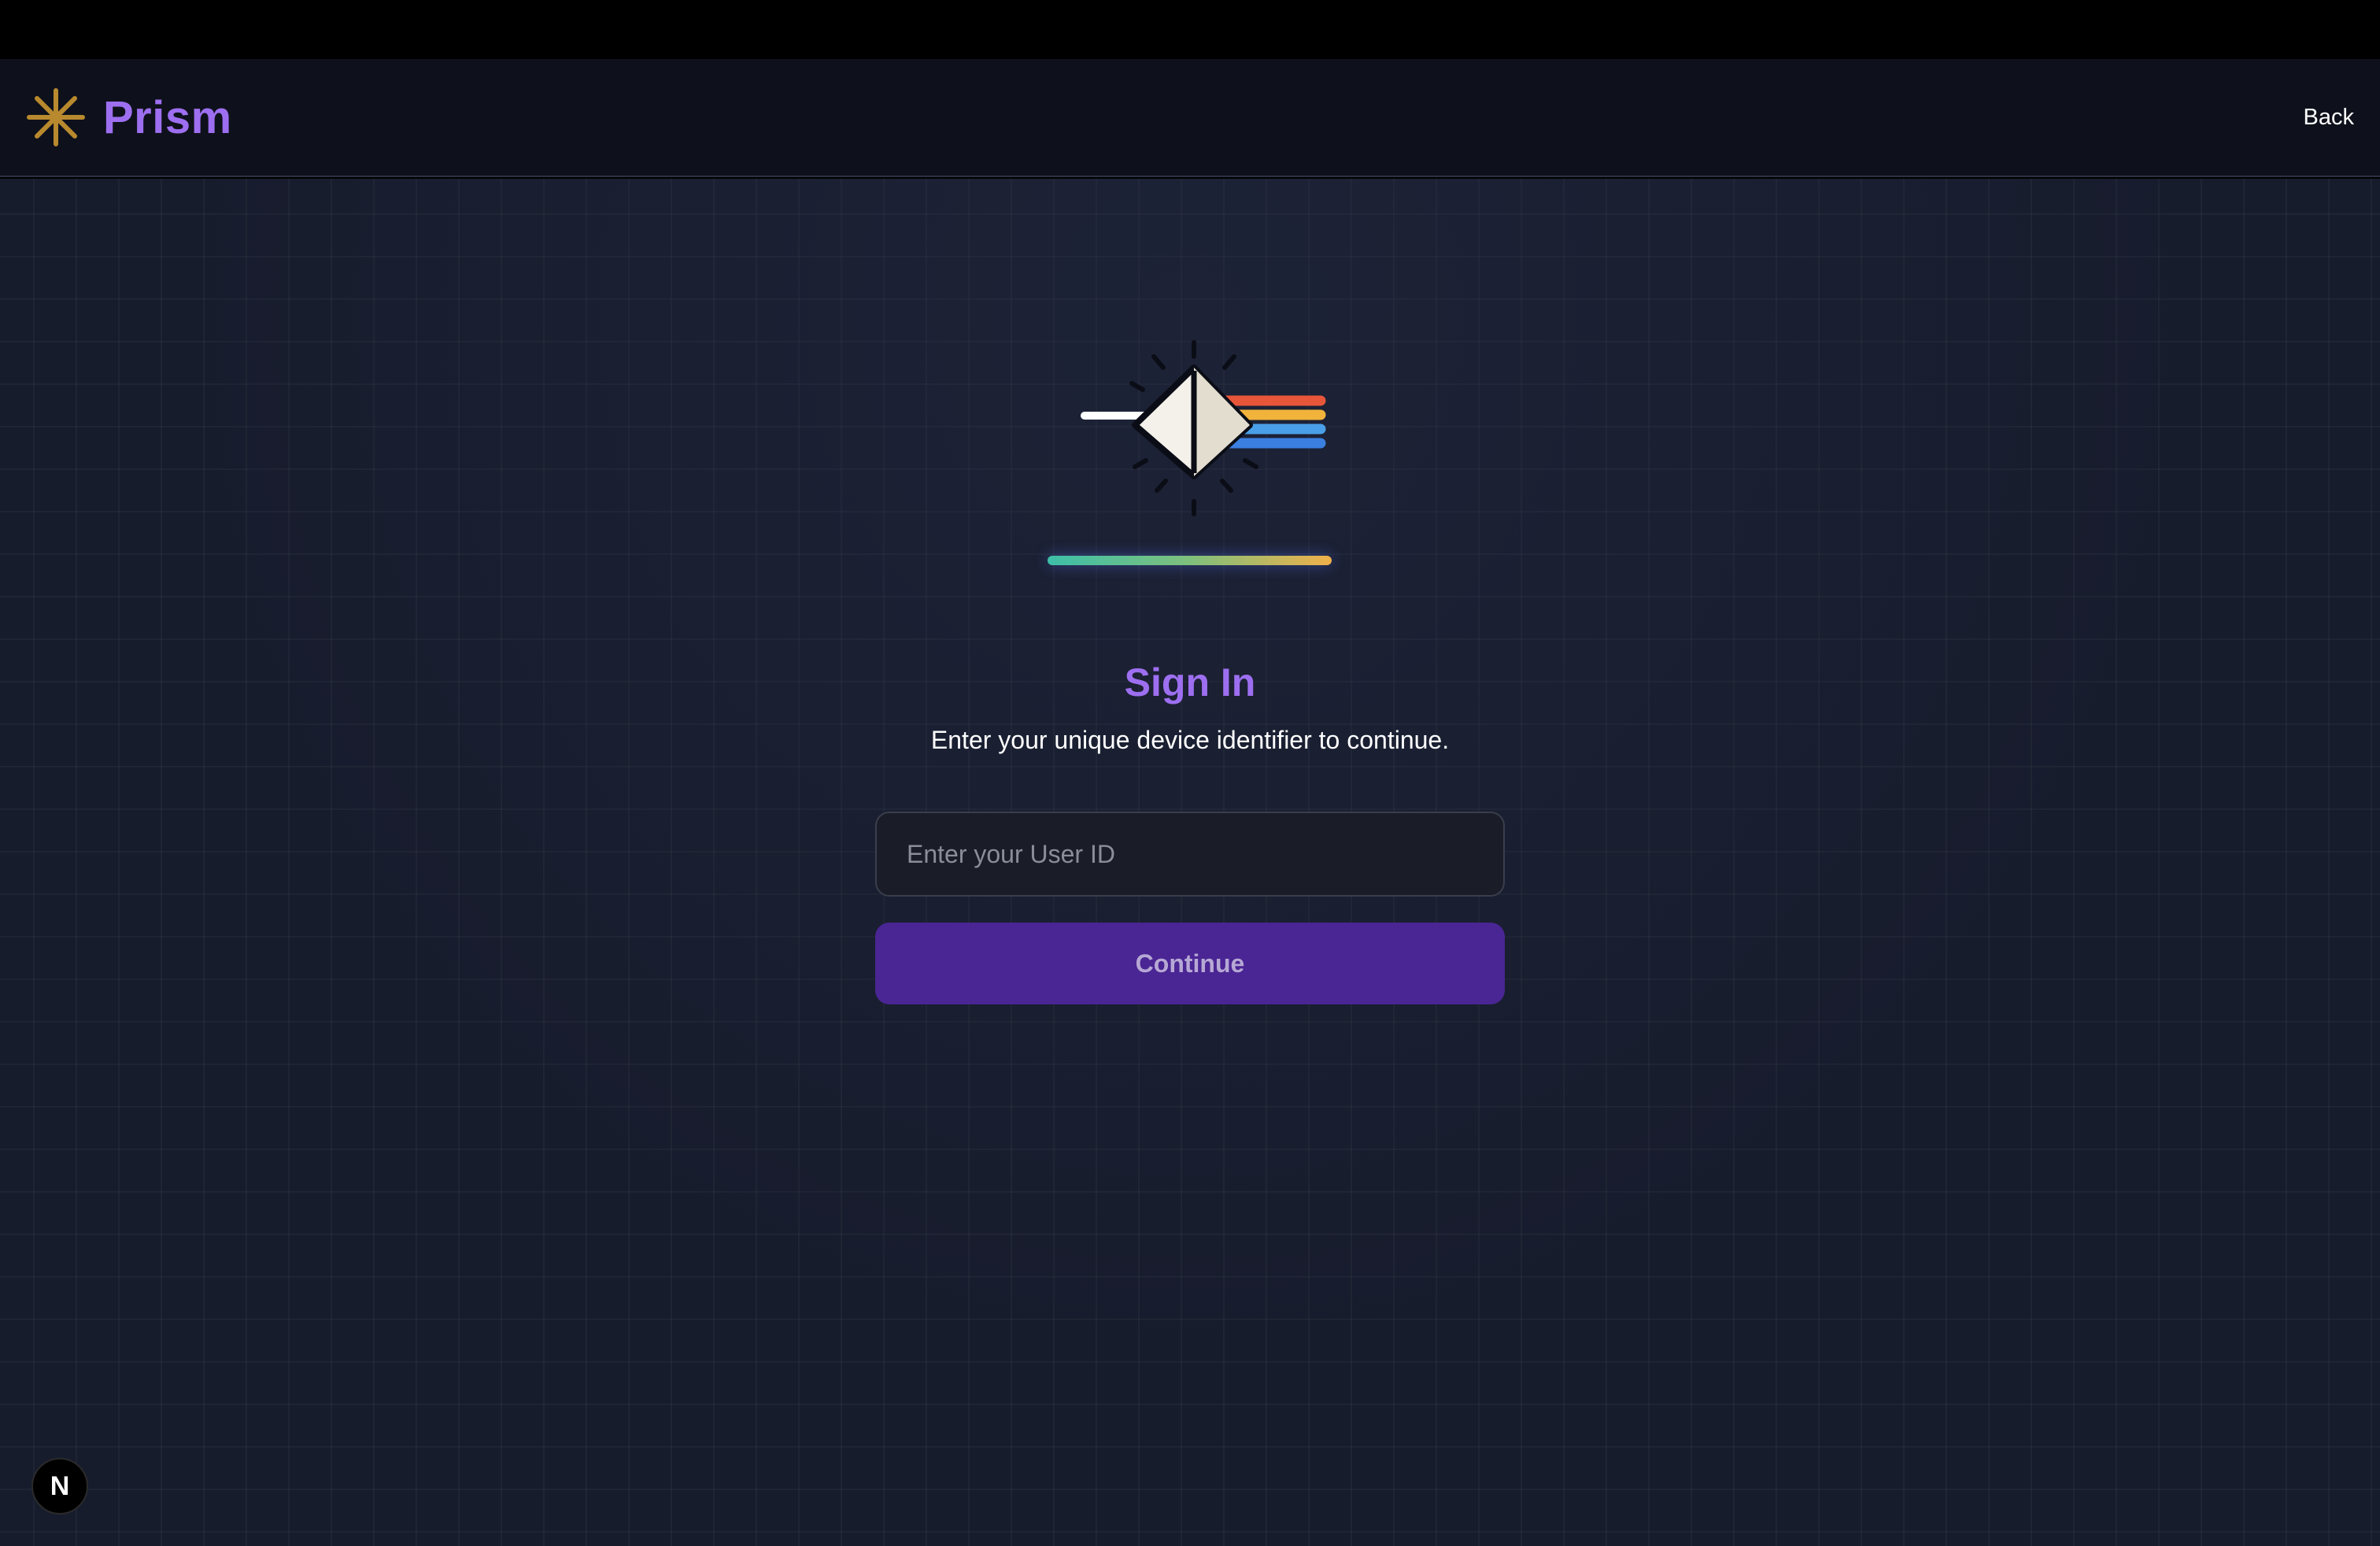  Describe the element at coordinates (1190, 963) in the screenshot. I see `continue-button: Continue` at that location.